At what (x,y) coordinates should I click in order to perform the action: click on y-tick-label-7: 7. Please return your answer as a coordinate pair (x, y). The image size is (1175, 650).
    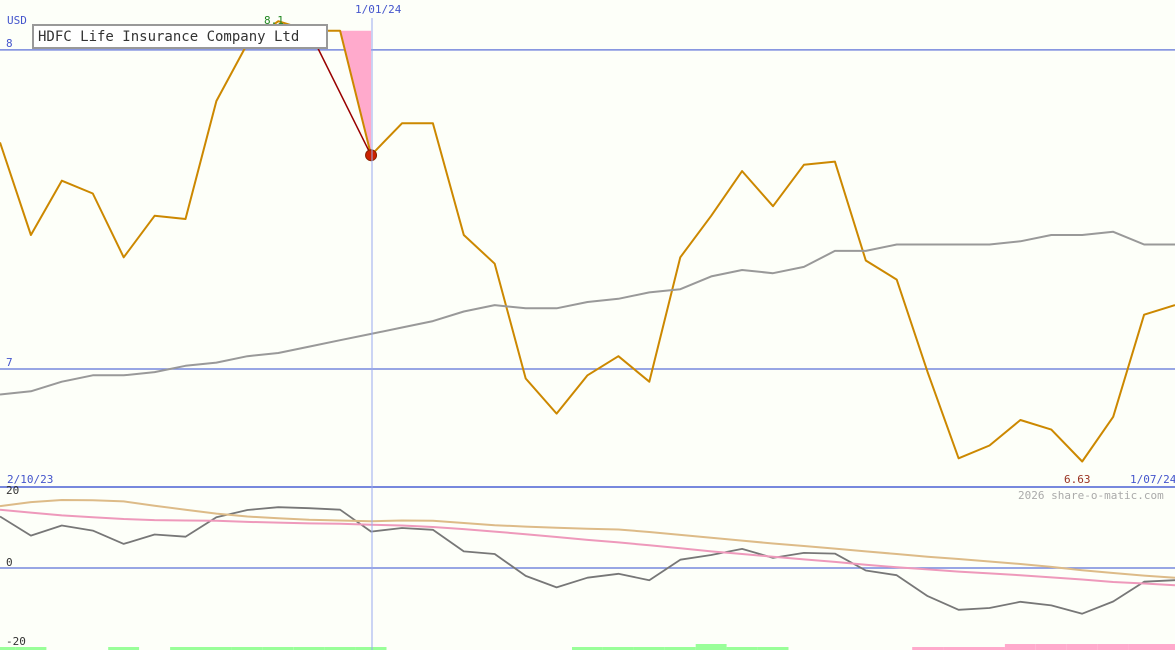
    Looking at the image, I should click on (9, 362).